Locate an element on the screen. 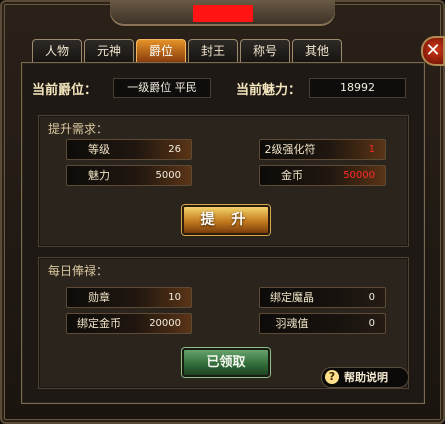  daily-salary-title: 每日俸禄： is located at coordinates (78, 271).